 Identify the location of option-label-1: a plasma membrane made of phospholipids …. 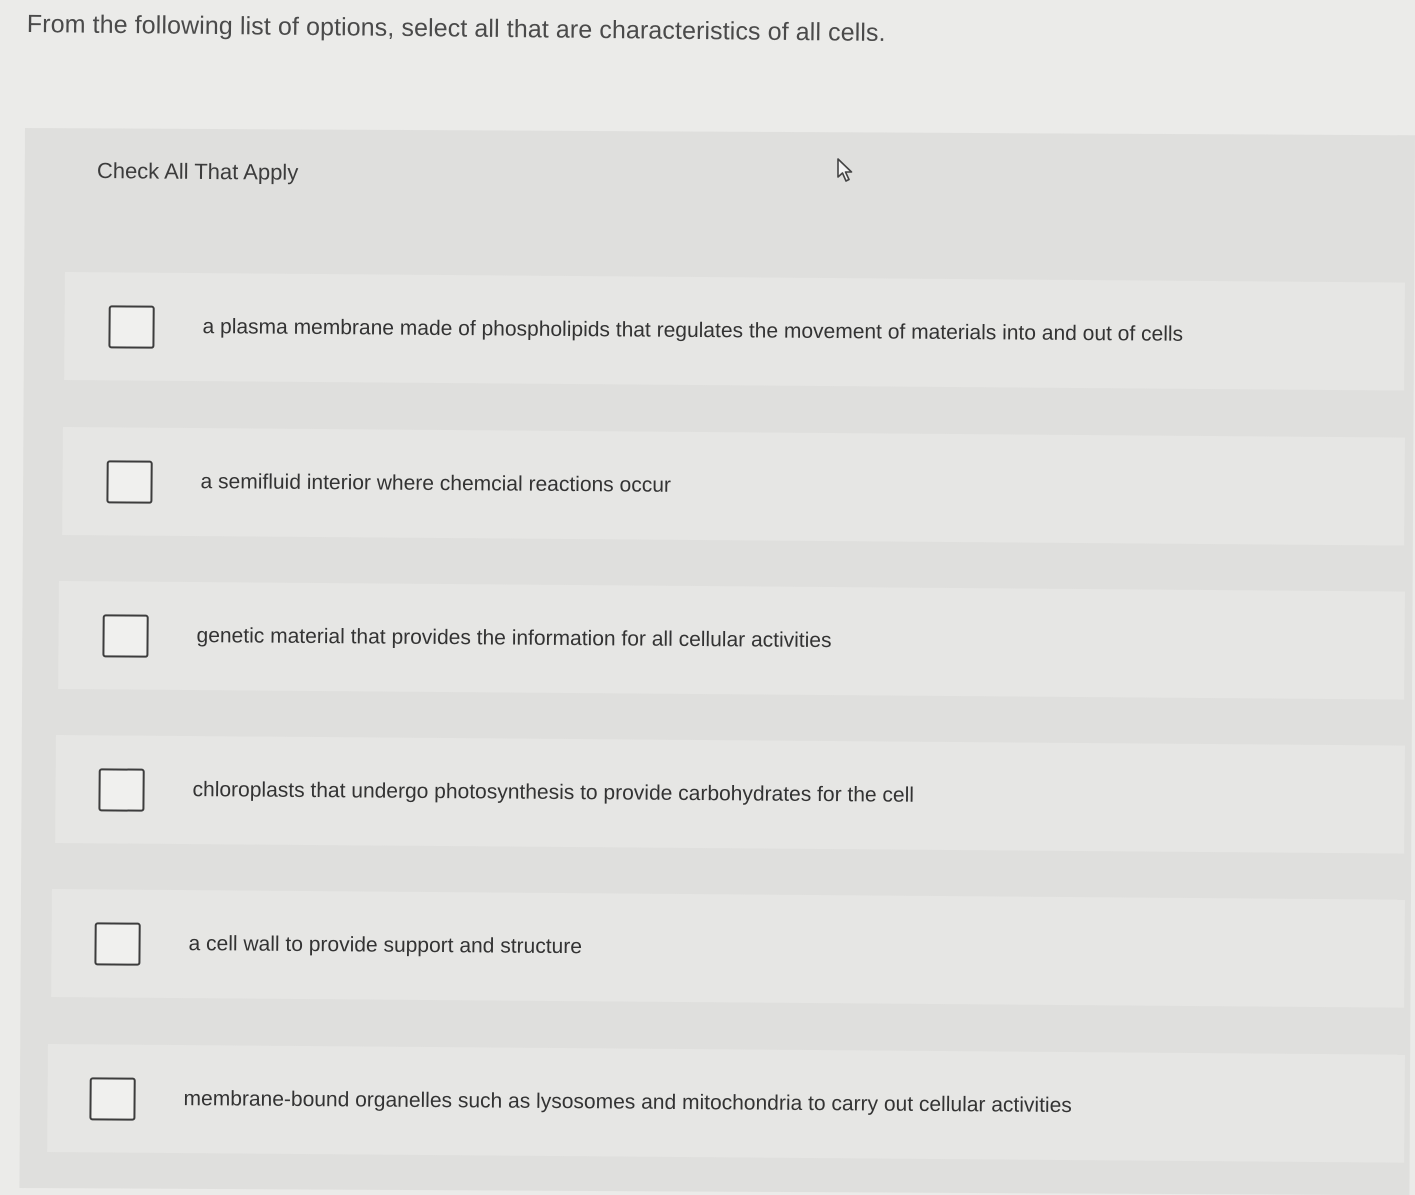
(692, 331).